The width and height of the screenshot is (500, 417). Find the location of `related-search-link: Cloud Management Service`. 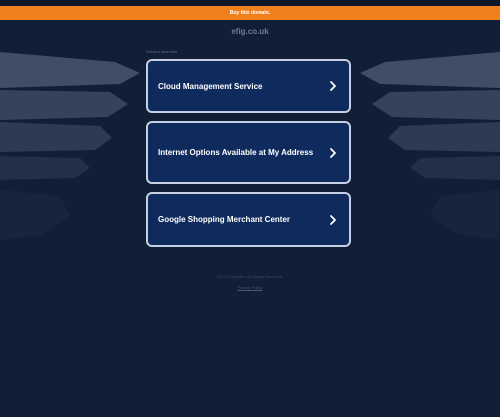

related-search-link: Cloud Management Service is located at coordinates (248, 86).